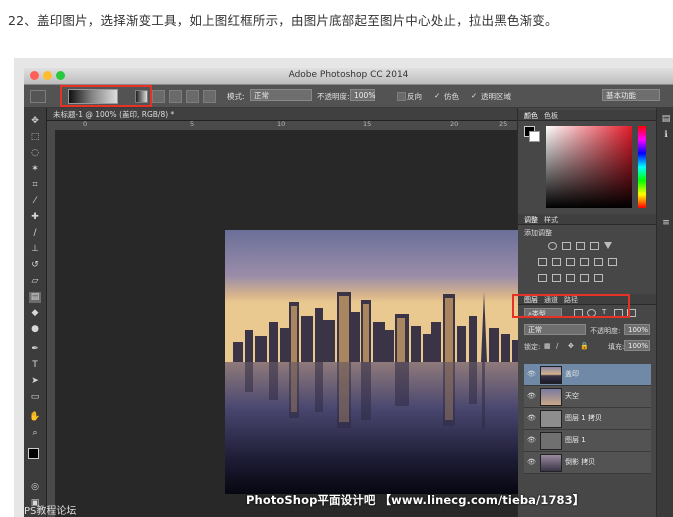 This screenshot has width=673, height=517. I want to click on move-tool-icon: ✥, so click(35, 121).